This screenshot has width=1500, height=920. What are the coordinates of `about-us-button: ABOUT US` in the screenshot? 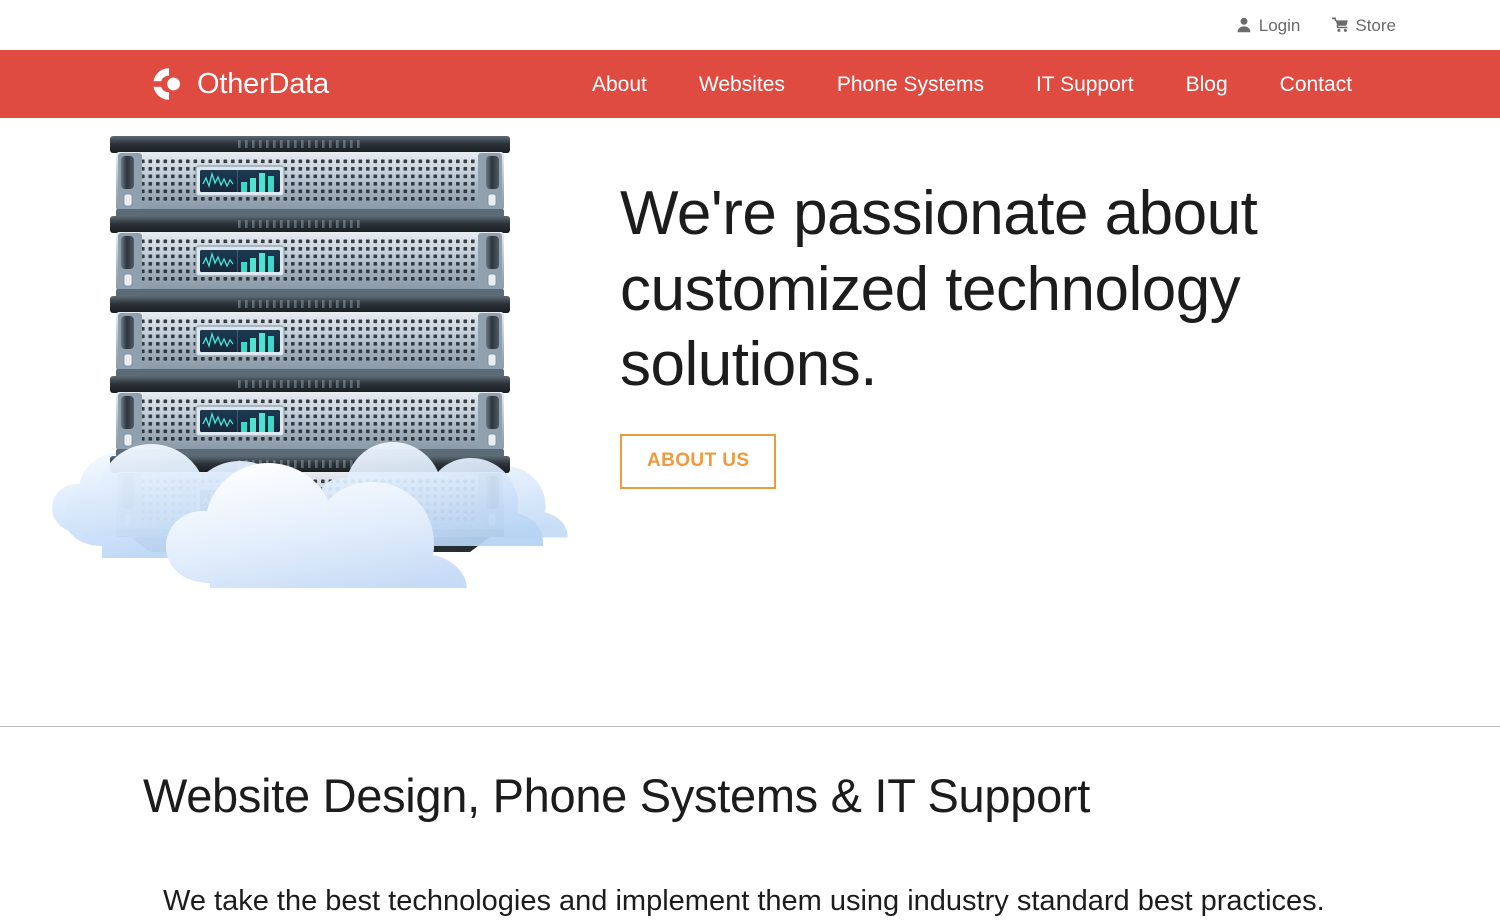 It's located at (698, 461).